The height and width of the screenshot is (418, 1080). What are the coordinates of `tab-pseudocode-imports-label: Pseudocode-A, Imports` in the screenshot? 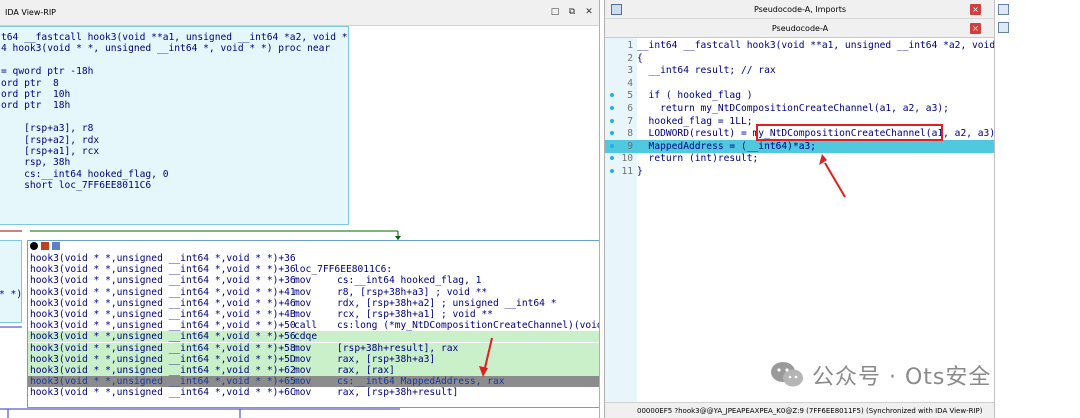 It's located at (800, 9).